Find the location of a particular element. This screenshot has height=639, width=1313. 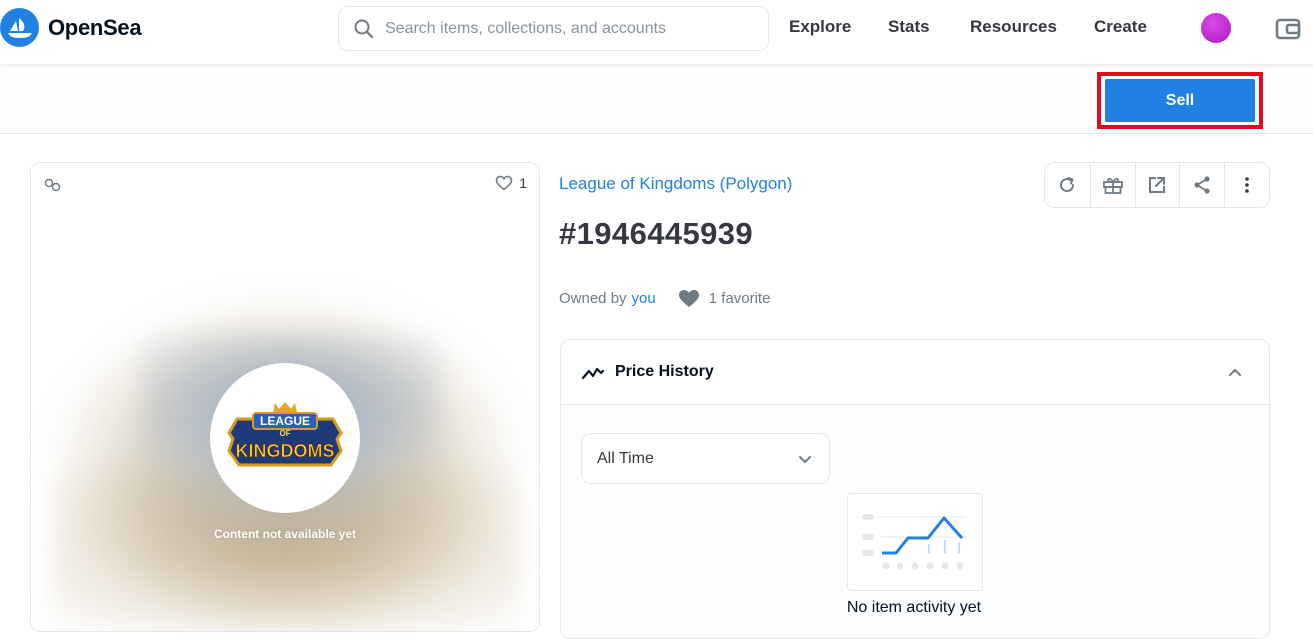

search-bar is located at coordinates (553, 28).